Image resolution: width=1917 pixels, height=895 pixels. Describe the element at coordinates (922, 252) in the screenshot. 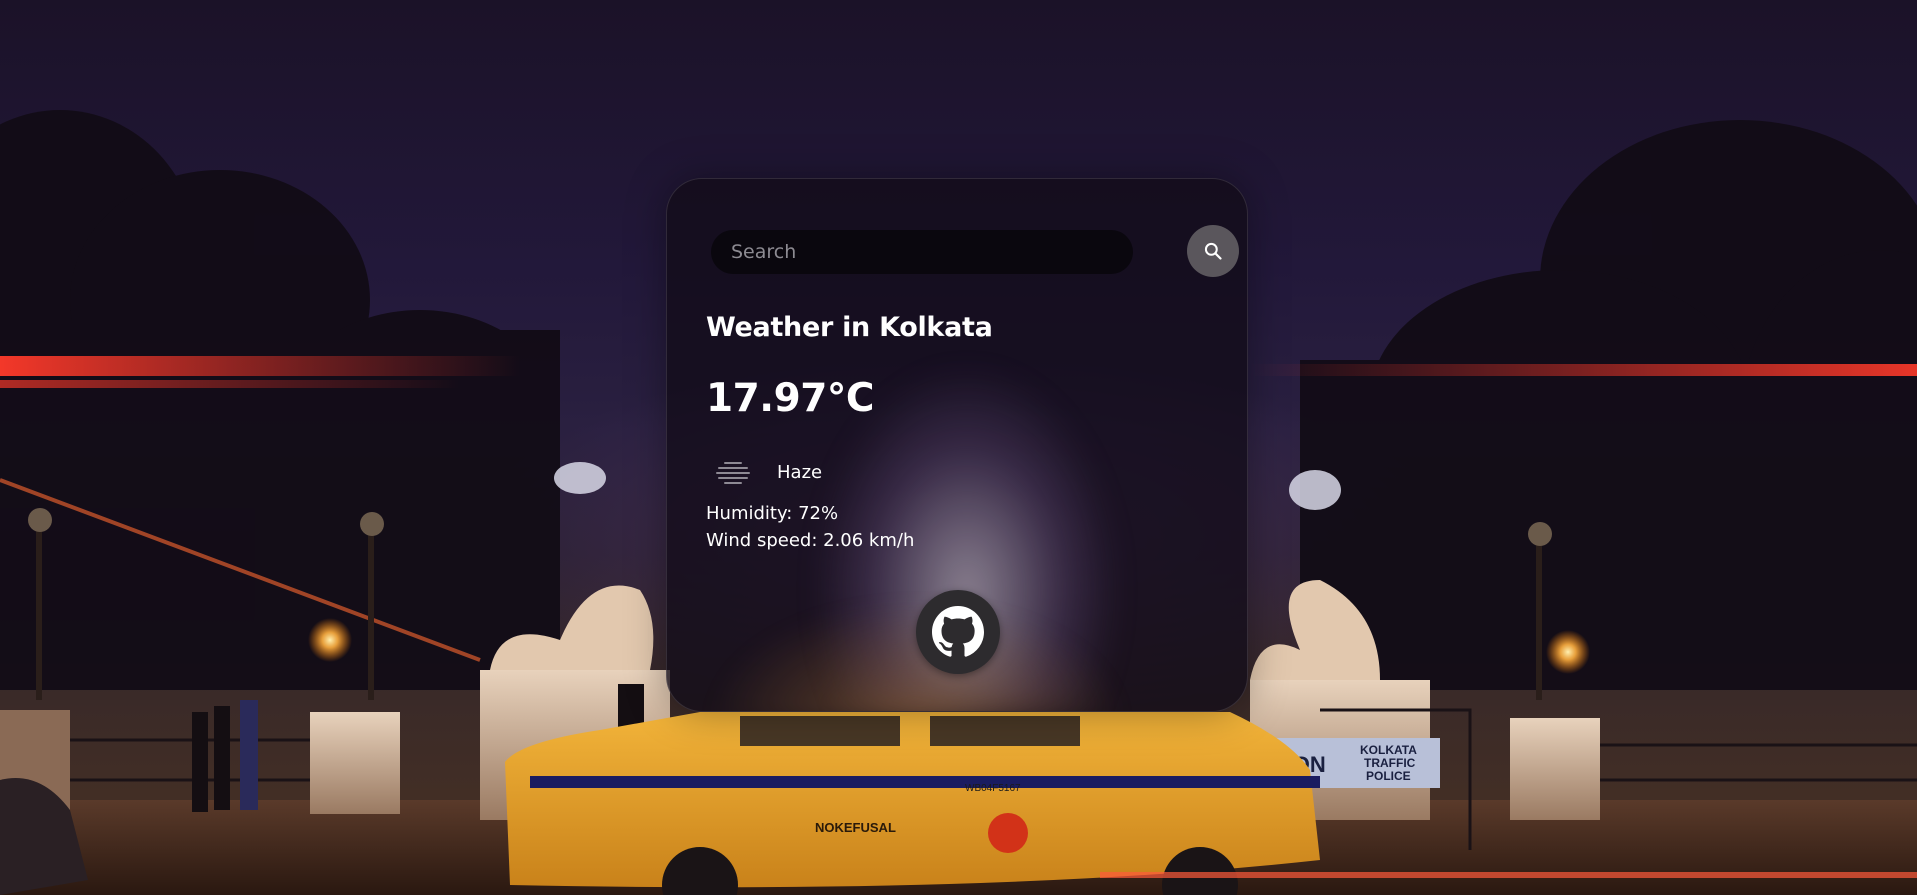

I see `search-input` at that location.